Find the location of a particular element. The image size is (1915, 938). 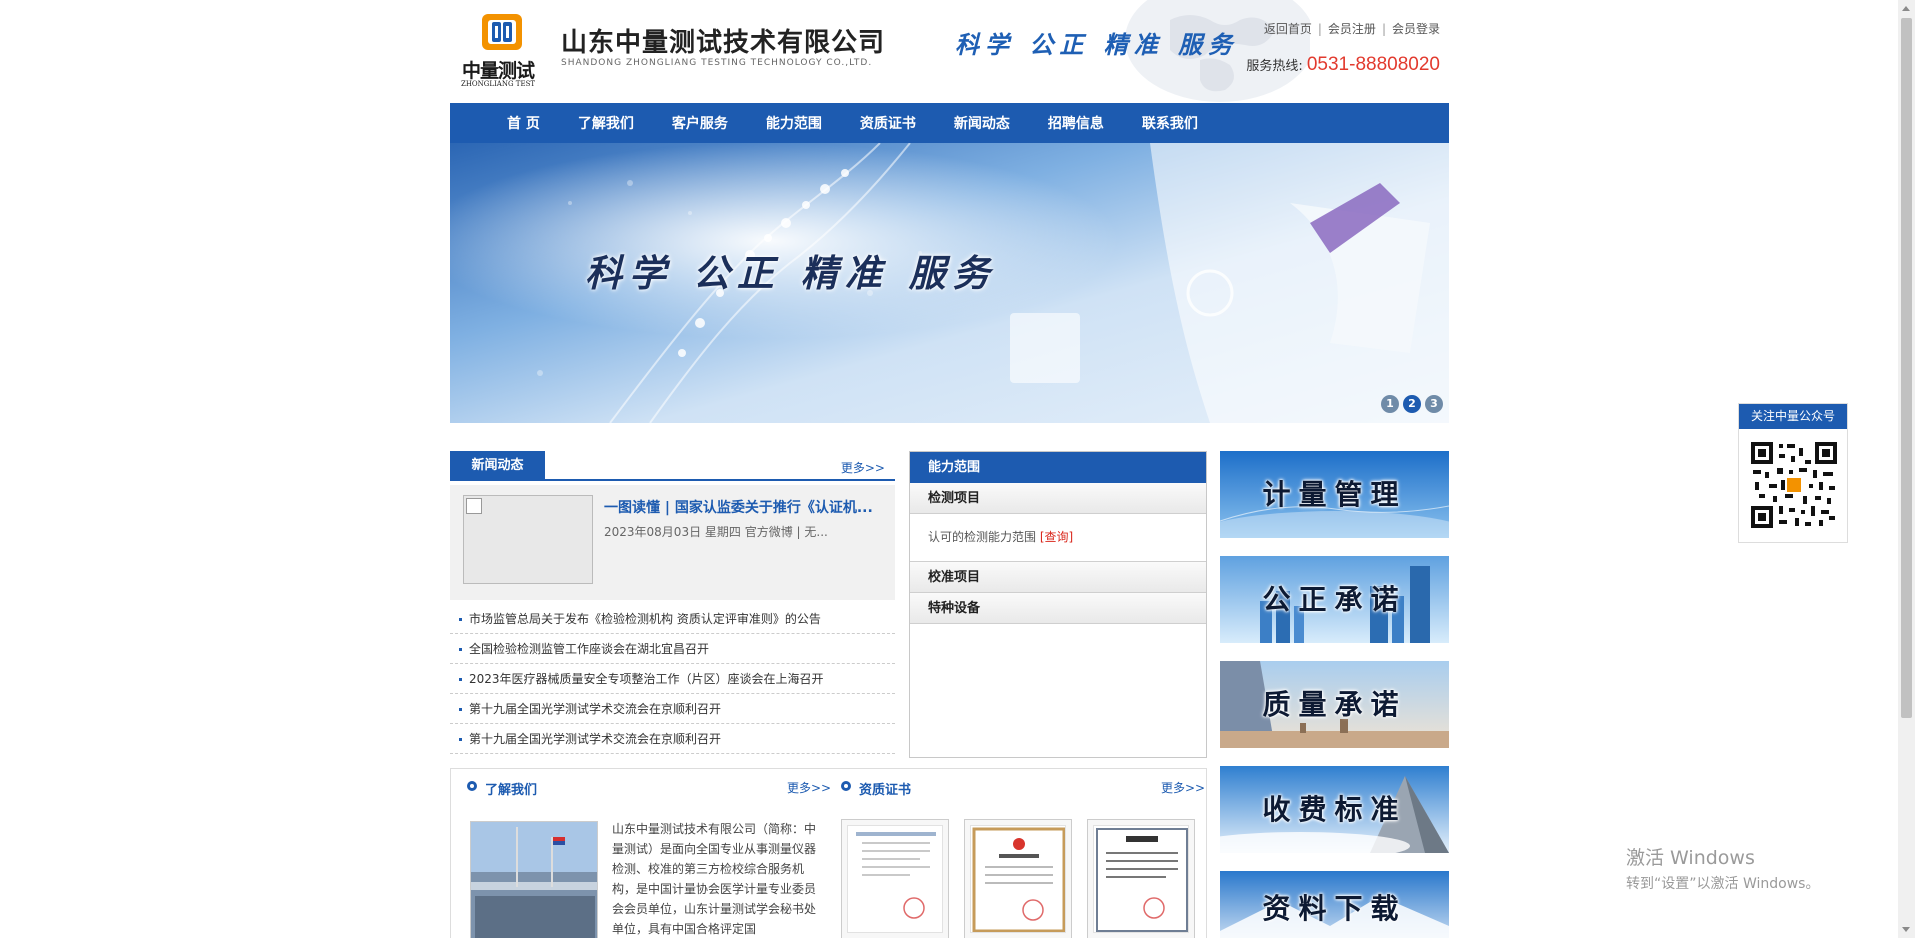

capability-special-equipment-item: 特种设备 is located at coordinates (1058, 608).